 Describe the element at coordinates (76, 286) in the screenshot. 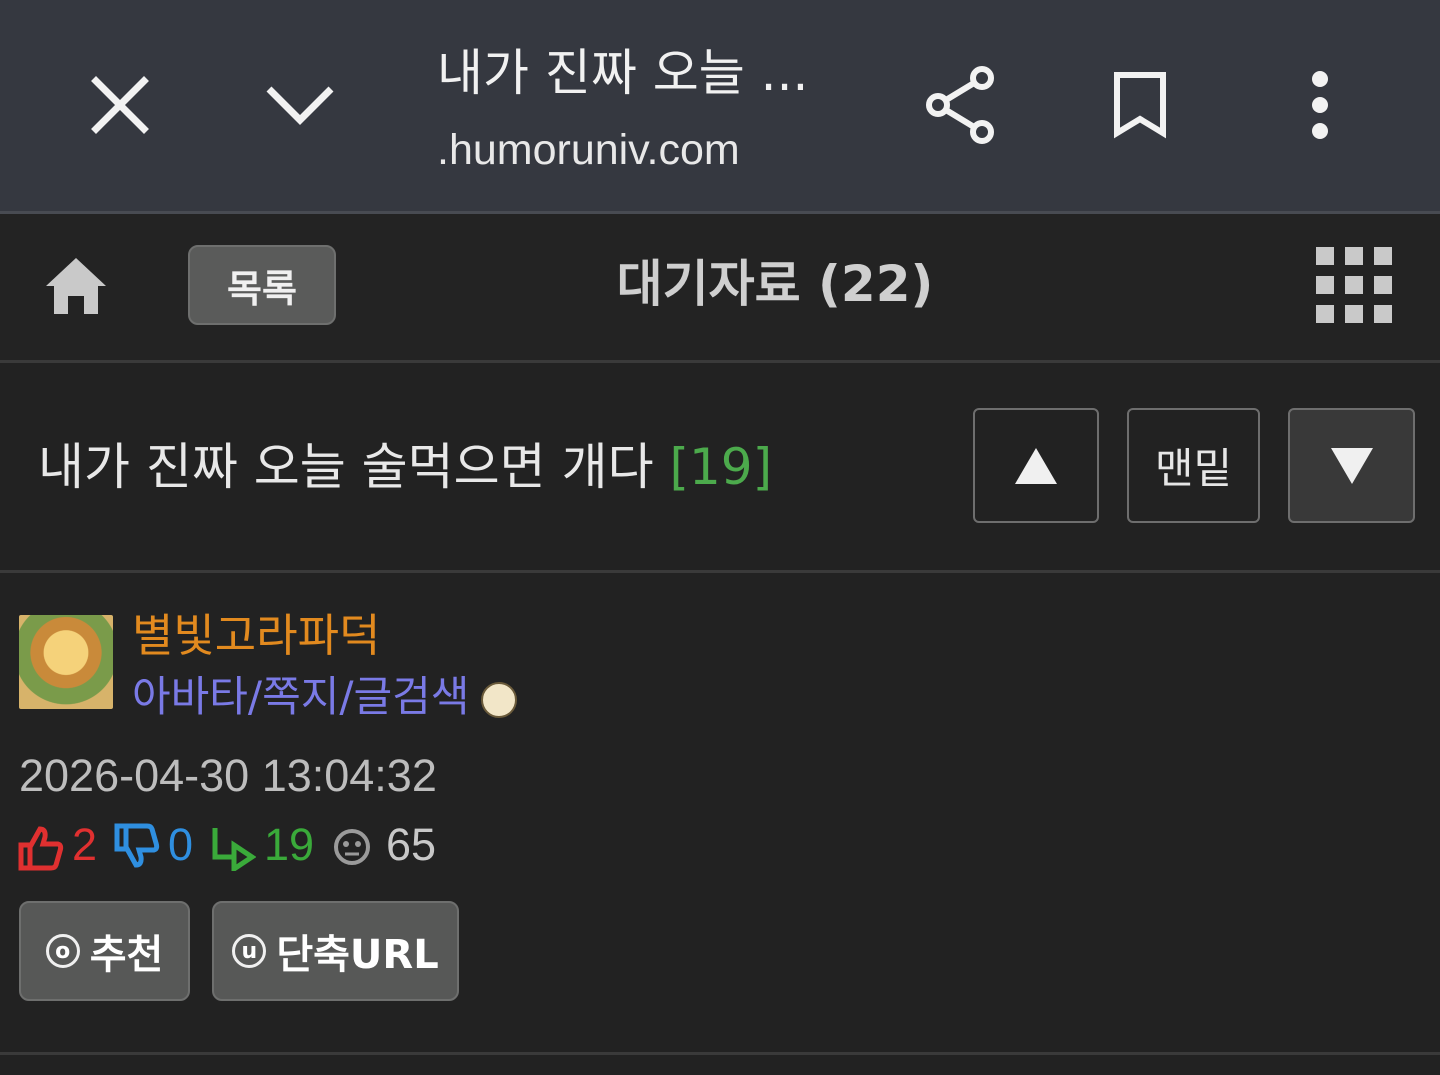

I see `home-icon` at that location.